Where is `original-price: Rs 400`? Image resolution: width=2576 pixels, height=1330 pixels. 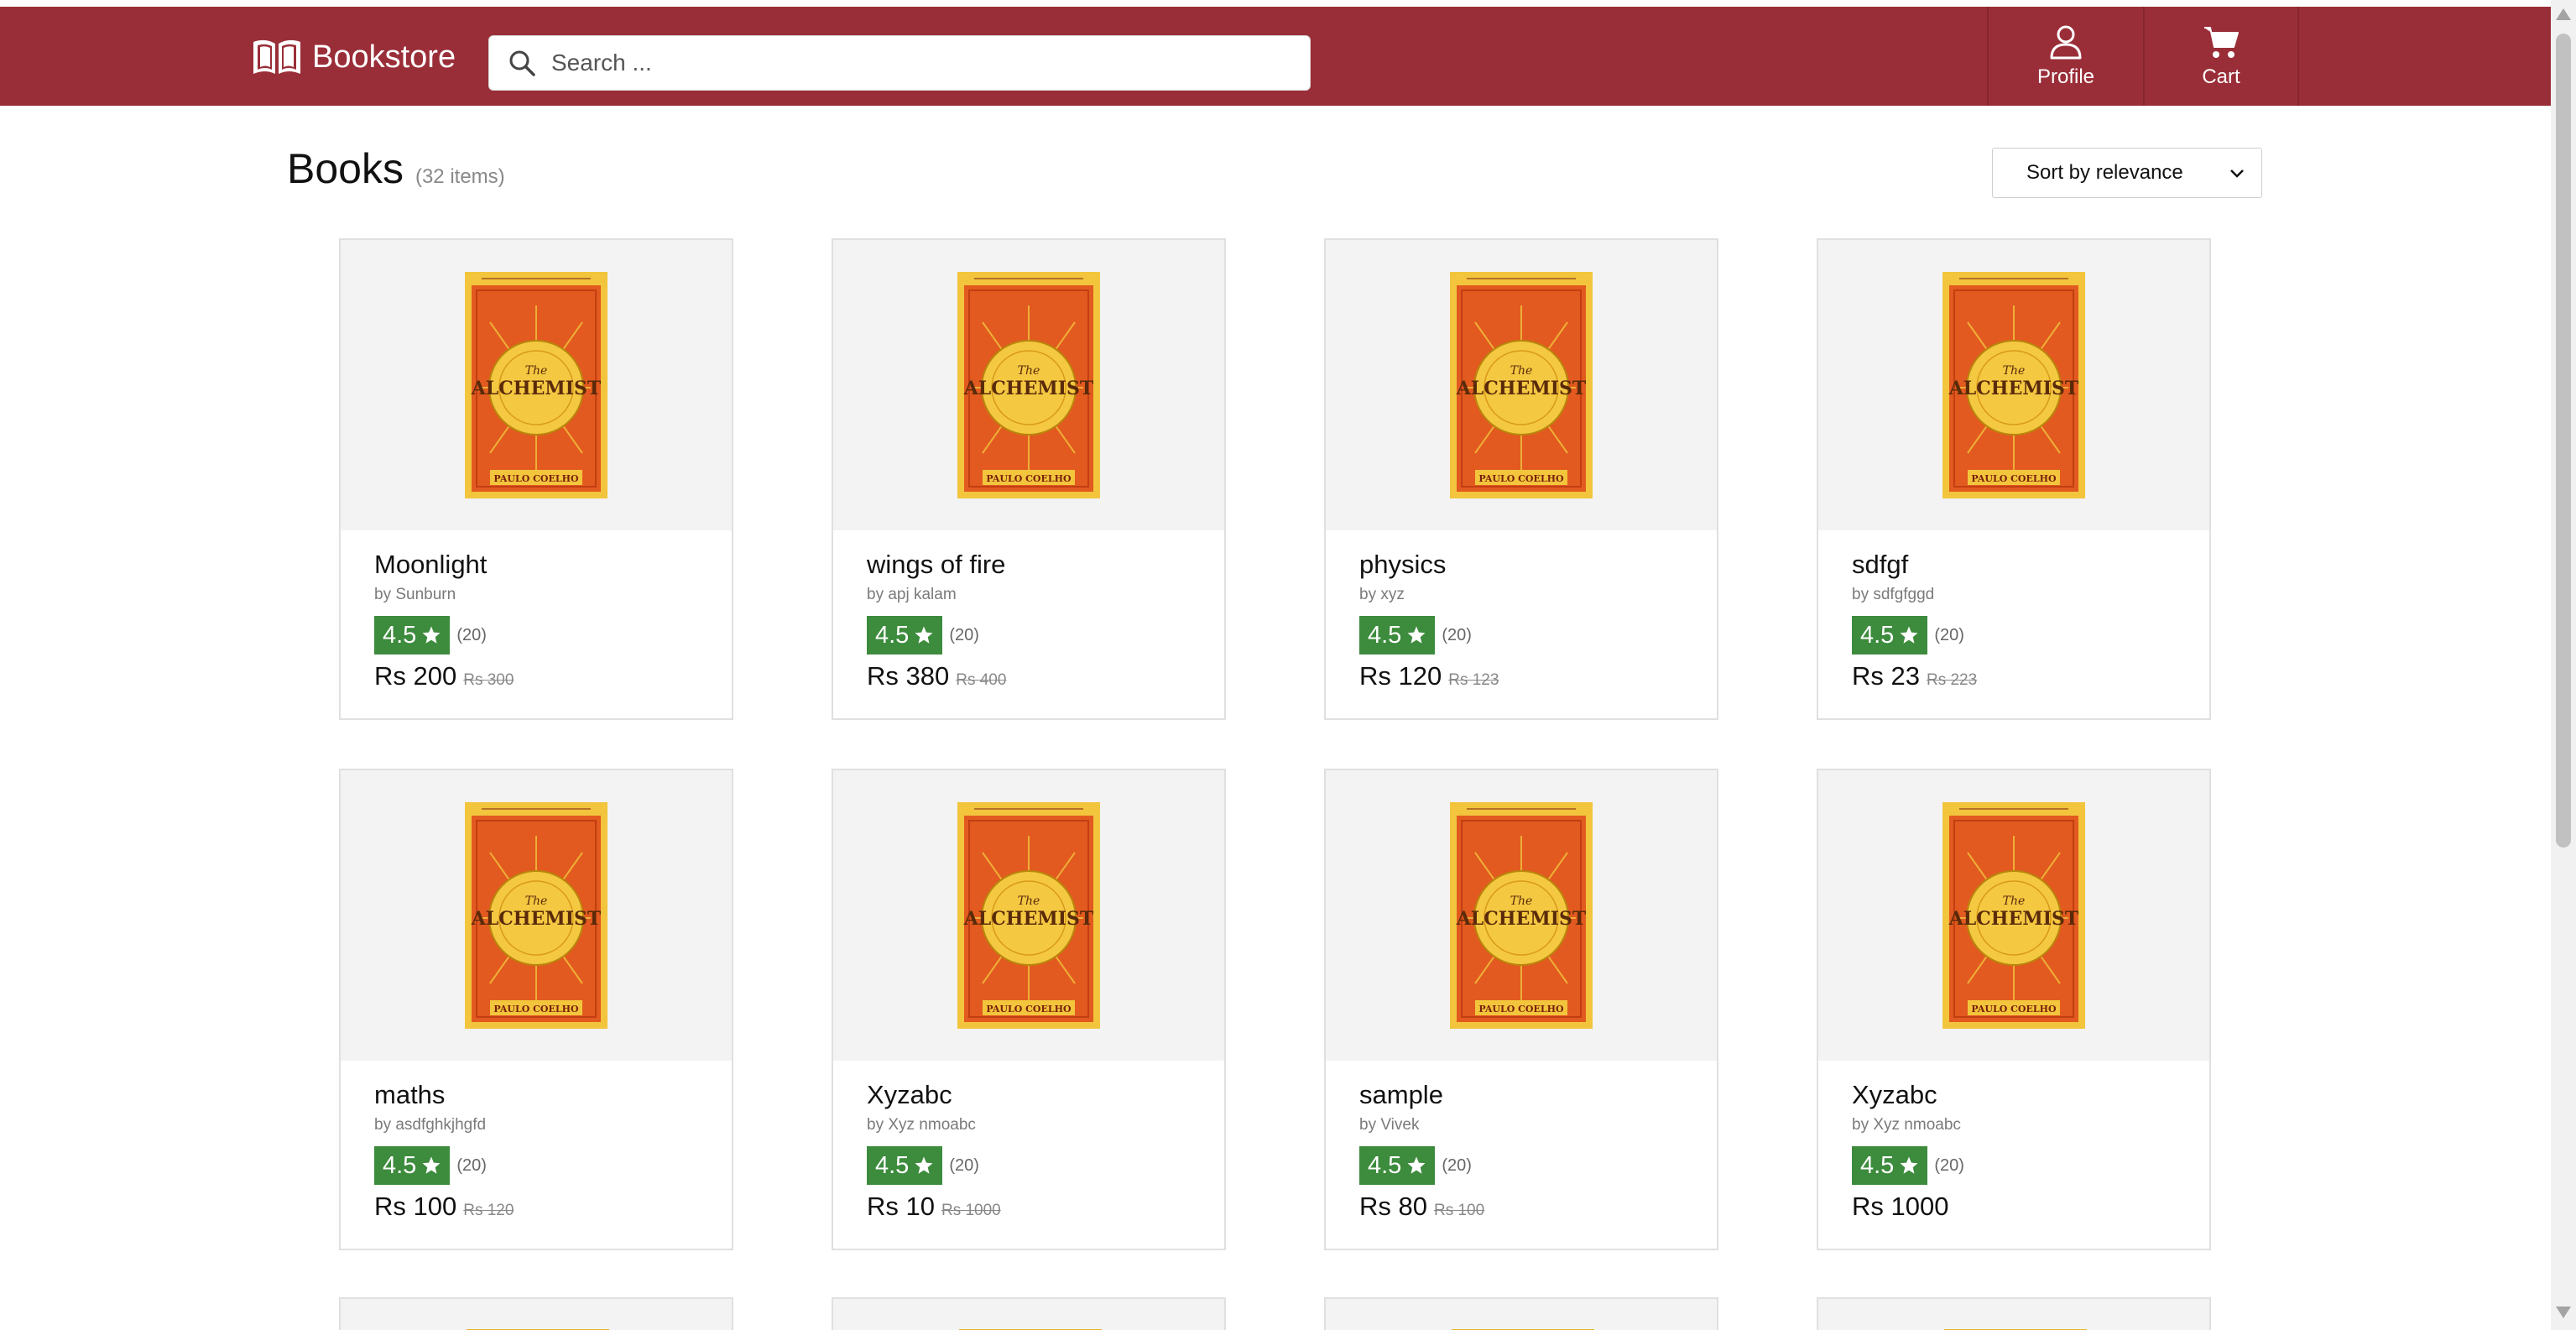 original-price: Rs 400 is located at coordinates (981, 680).